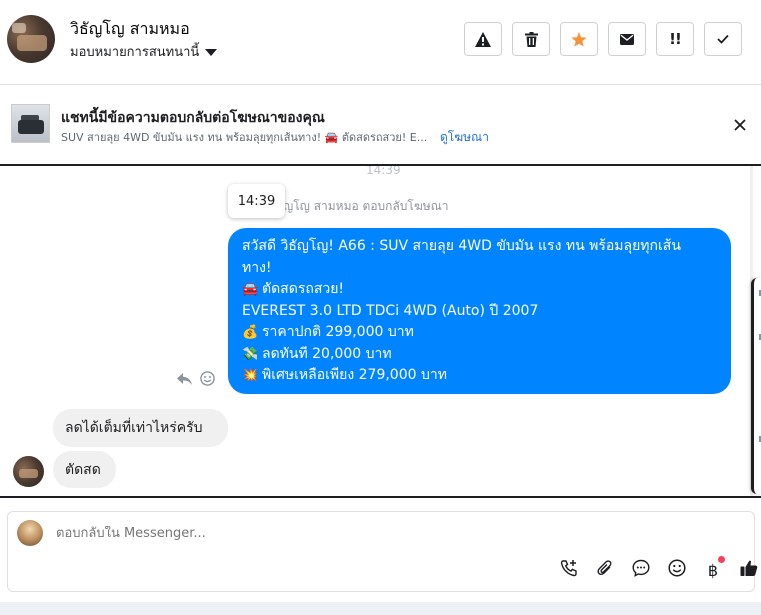 The image size is (761, 615). I want to click on message-text: ตัดสดรถสวย!, so click(303, 289).